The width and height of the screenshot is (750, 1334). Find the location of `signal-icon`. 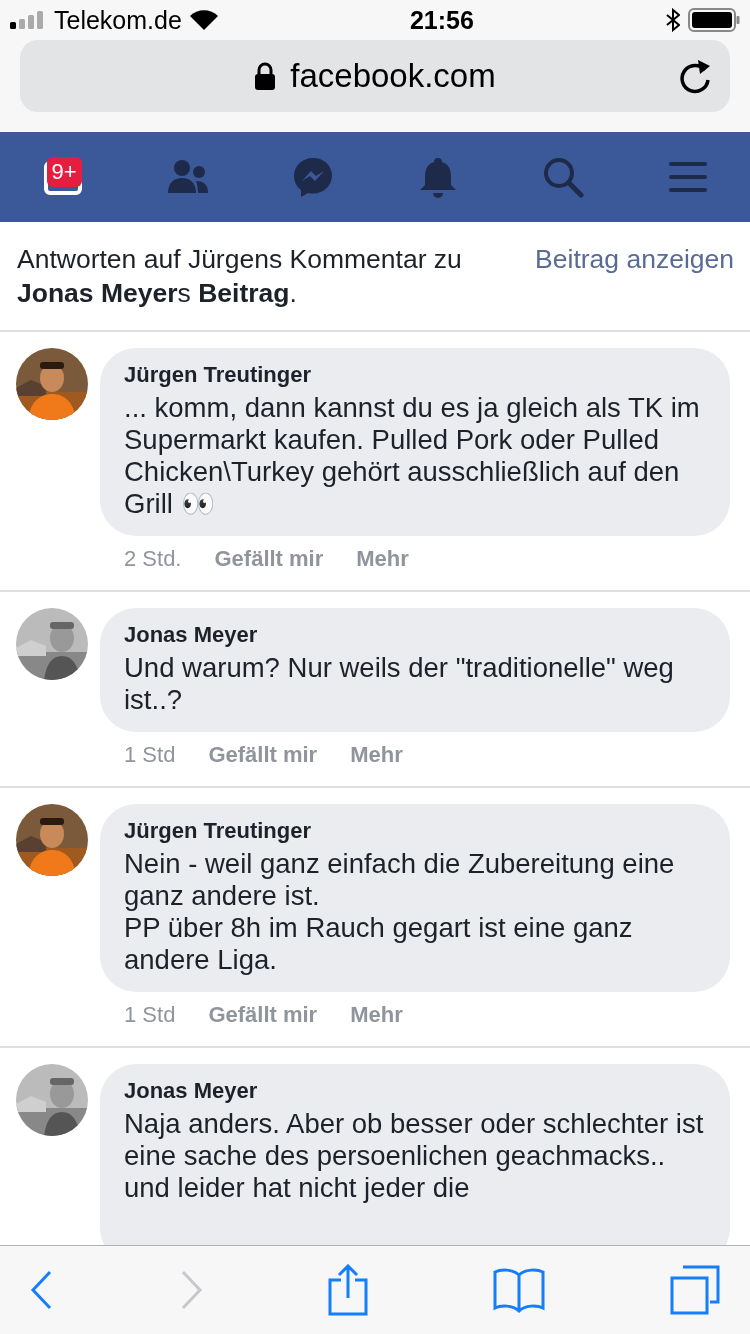

signal-icon is located at coordinates (28, 20).